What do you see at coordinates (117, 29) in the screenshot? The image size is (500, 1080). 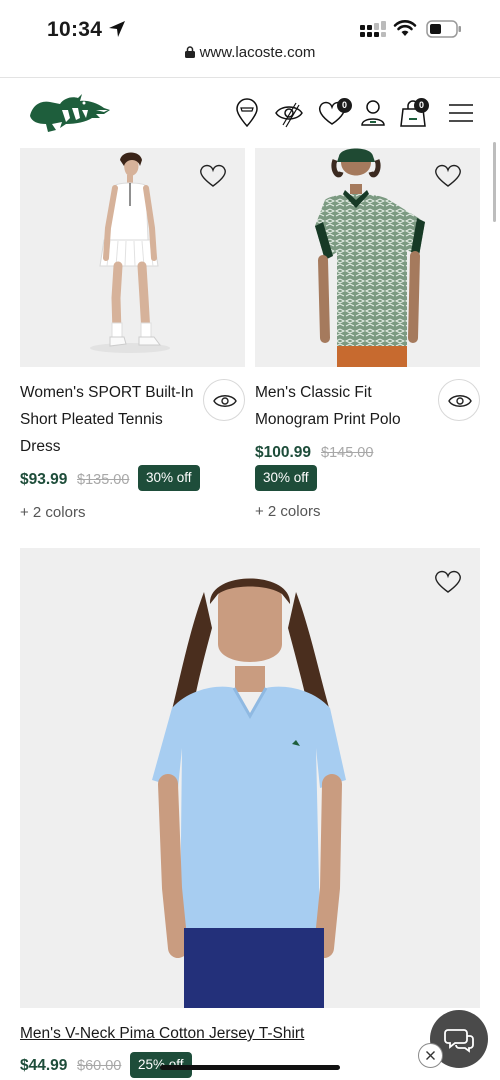 I see `location-arrow-icon` at bounding box center [117, 29].